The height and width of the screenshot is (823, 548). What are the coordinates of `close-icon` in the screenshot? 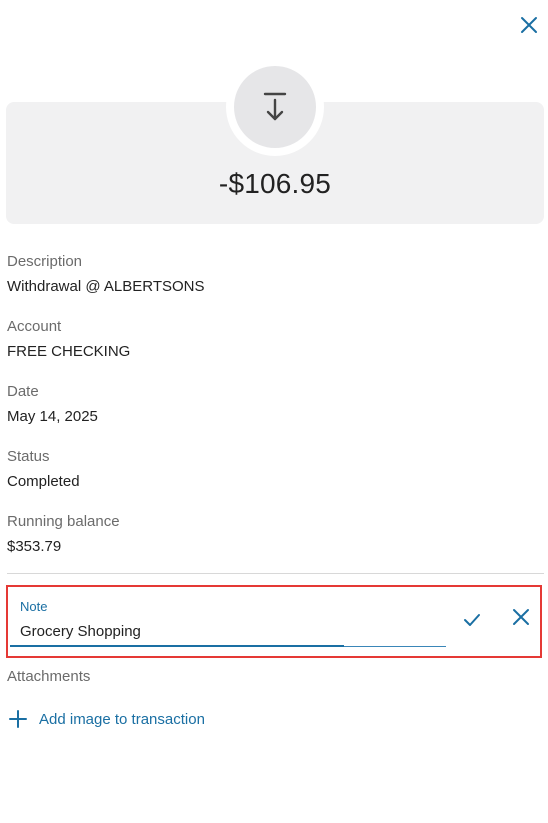 It's located at (529, 25).